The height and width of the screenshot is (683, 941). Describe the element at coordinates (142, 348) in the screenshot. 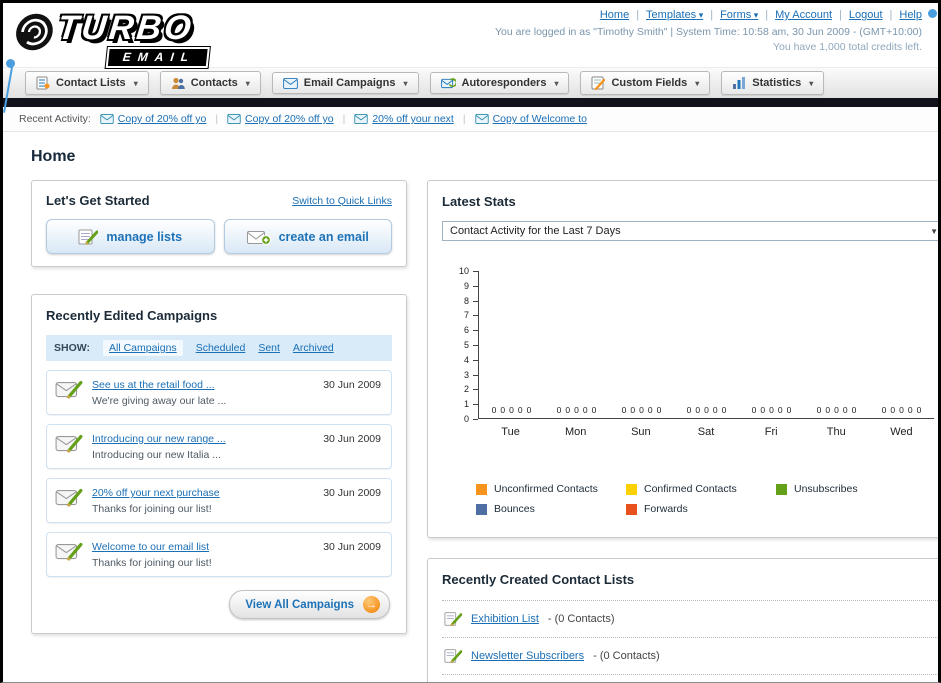

I see `filter-all-campaigns: All Campaigns` at that location.